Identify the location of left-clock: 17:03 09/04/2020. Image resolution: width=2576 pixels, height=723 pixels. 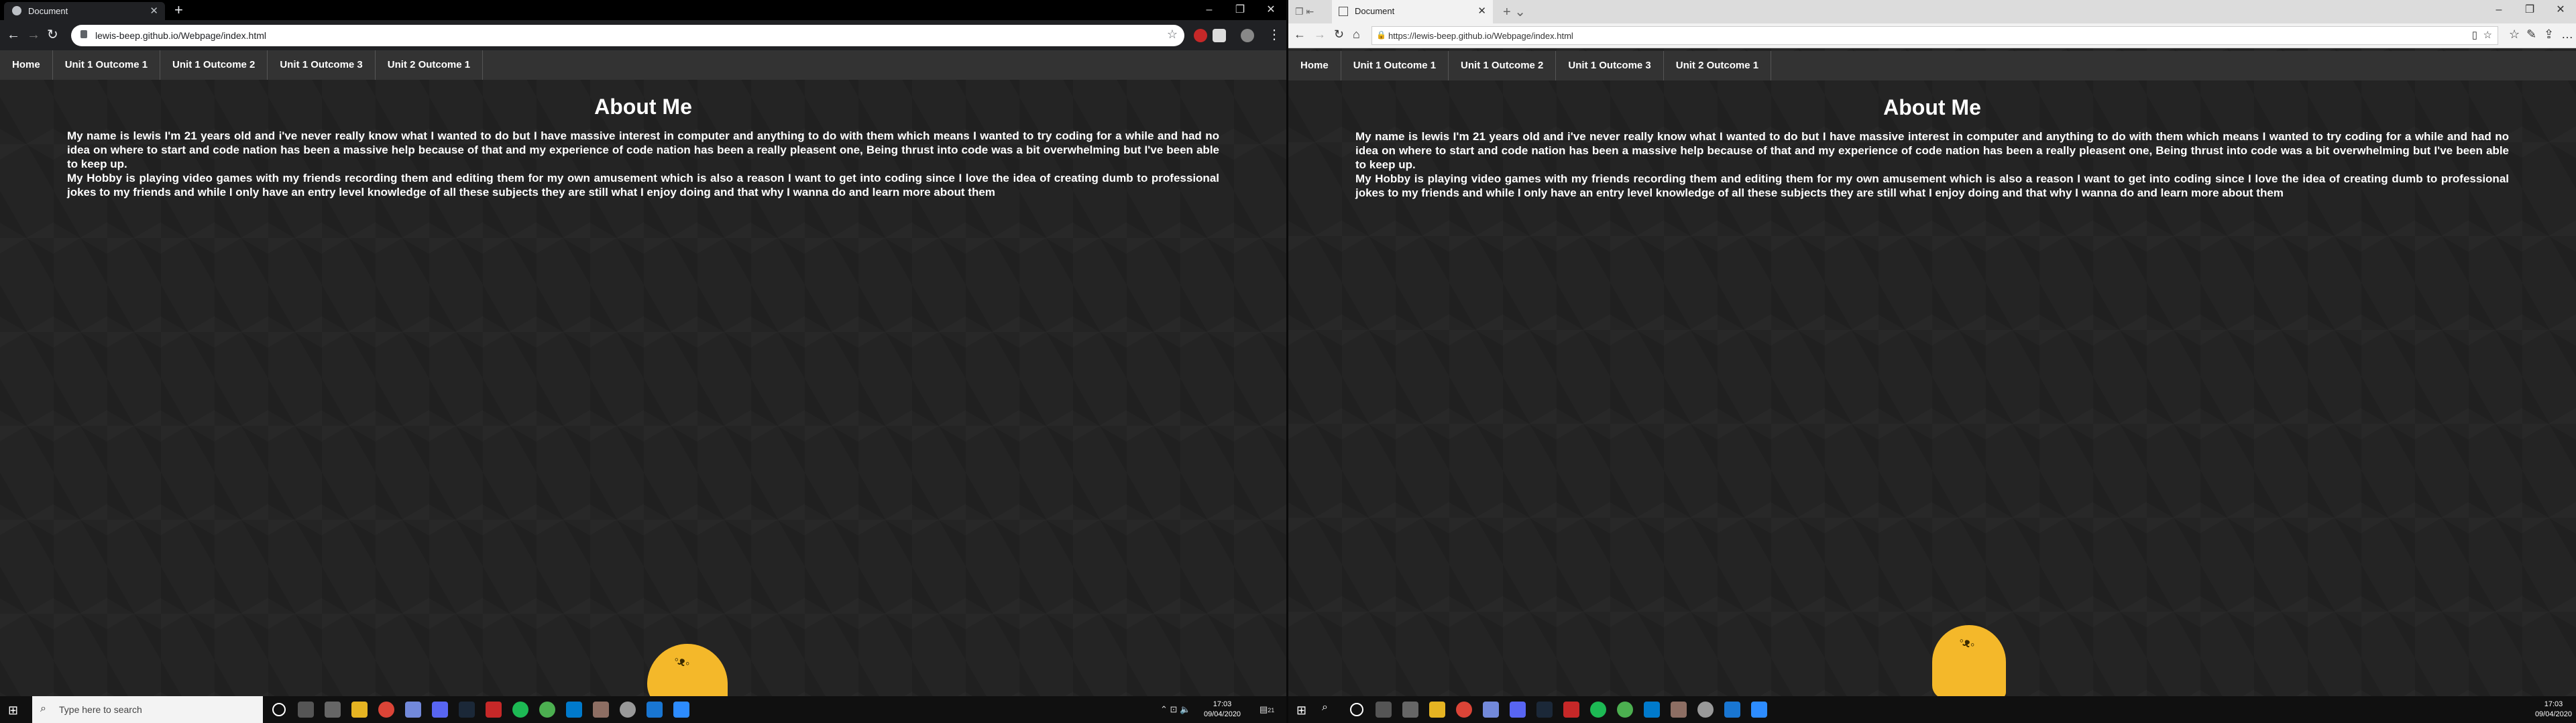
(1222, 710).